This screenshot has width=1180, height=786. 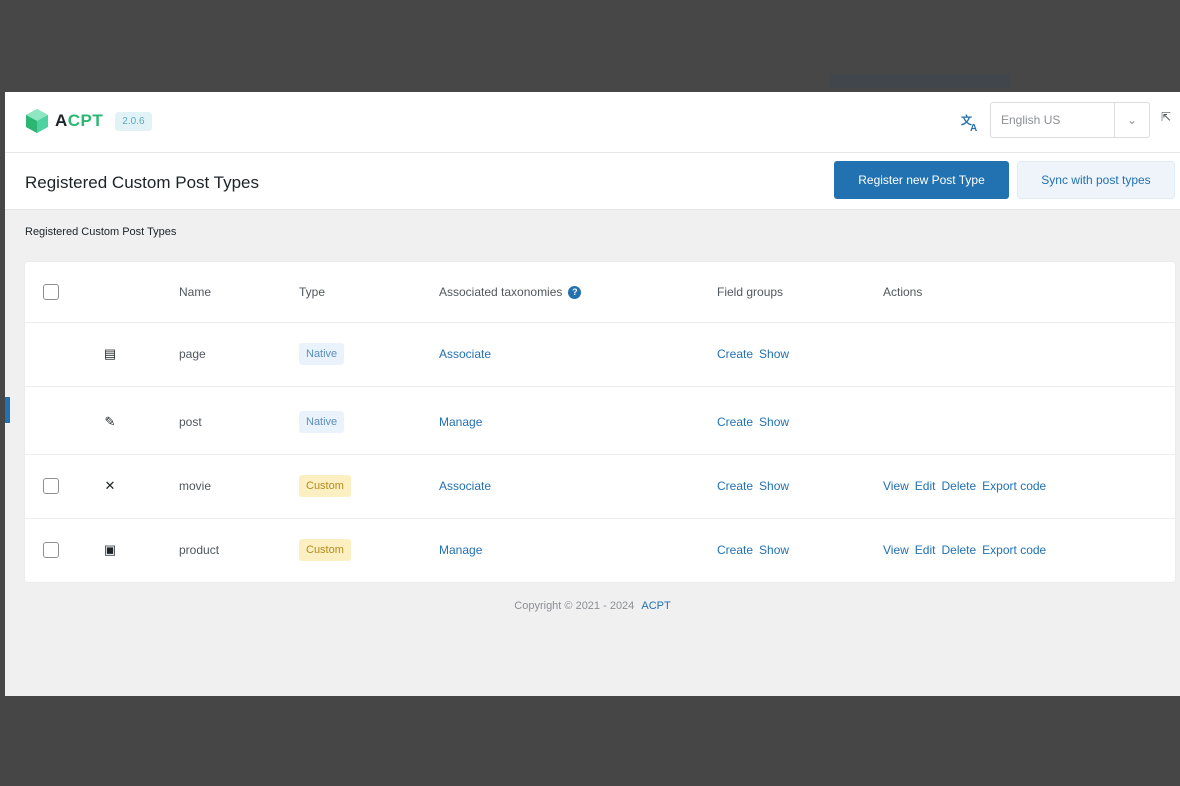 I want to click on column-name: Name, so click(x=195, y=292).